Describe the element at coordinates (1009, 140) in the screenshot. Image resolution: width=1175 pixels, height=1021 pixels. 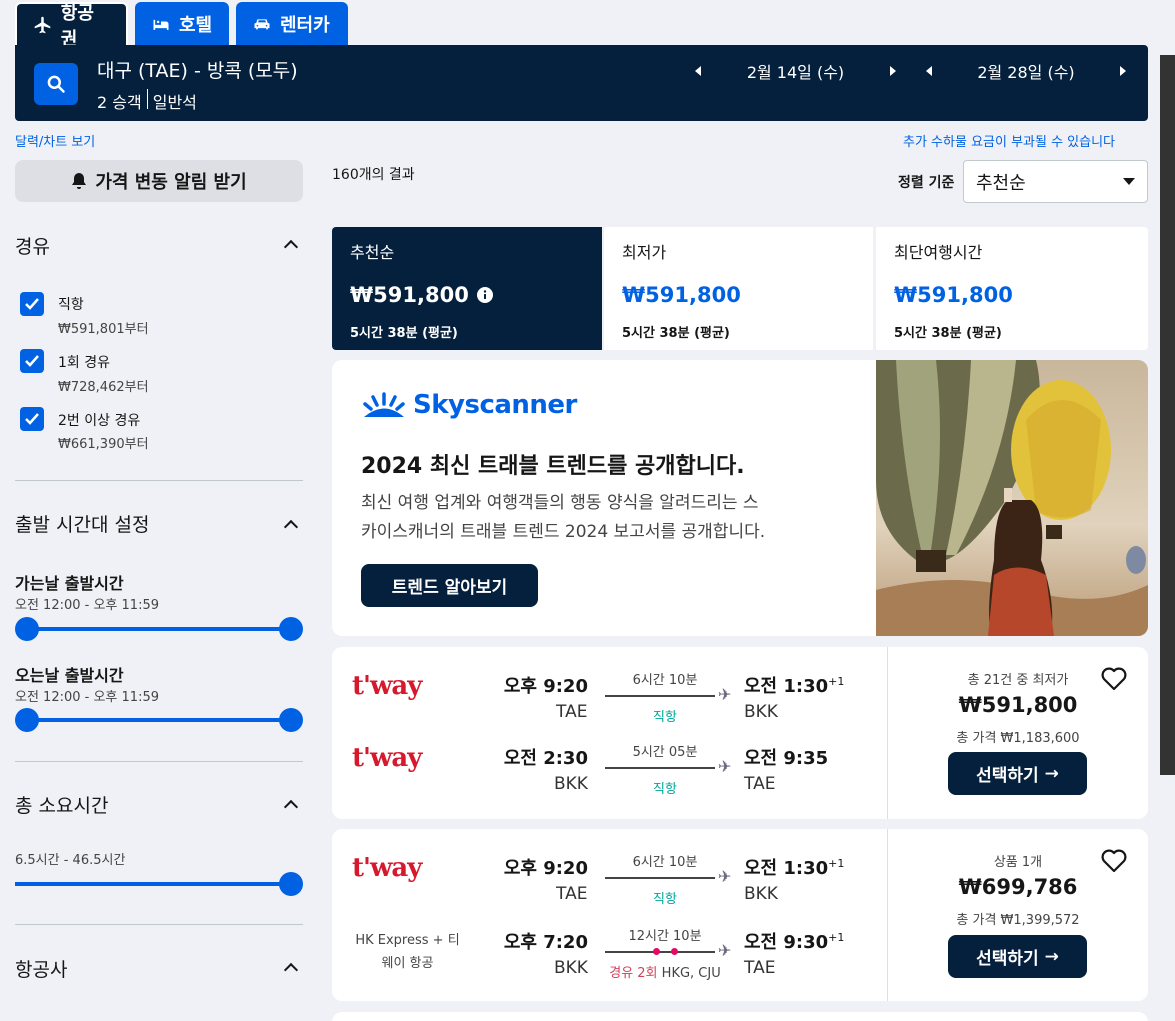
I see `baggage-fees-link: 추가 수하물 요금이 부과될 수 있습니다` at that location.